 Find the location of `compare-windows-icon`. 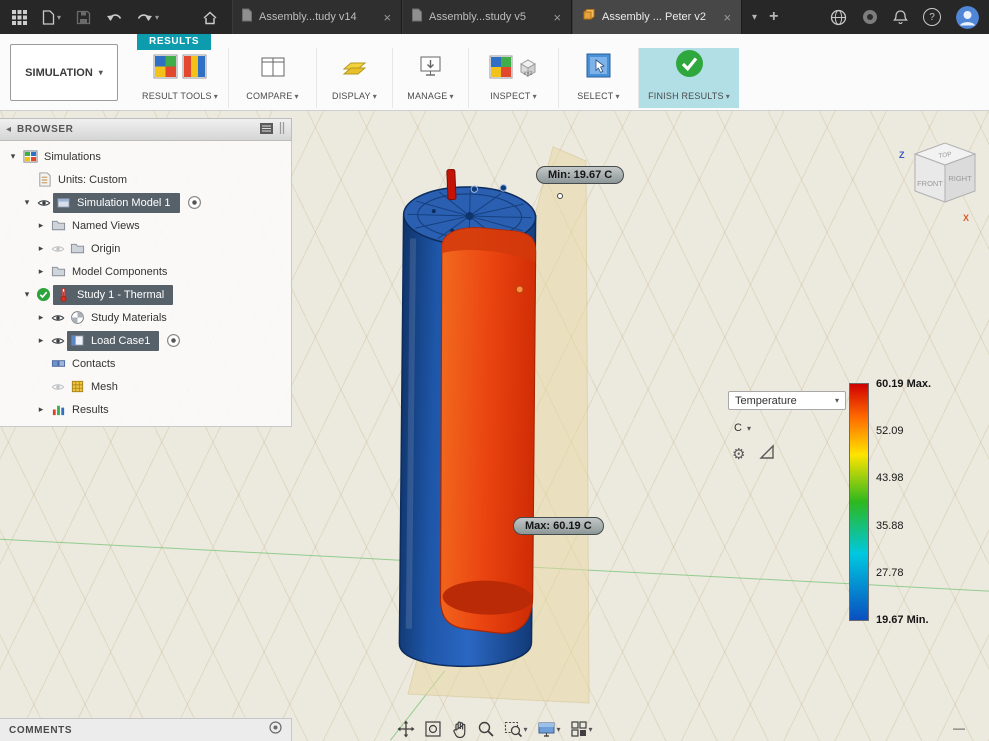

compare-windows-icon is located at coordinates (273, 69).